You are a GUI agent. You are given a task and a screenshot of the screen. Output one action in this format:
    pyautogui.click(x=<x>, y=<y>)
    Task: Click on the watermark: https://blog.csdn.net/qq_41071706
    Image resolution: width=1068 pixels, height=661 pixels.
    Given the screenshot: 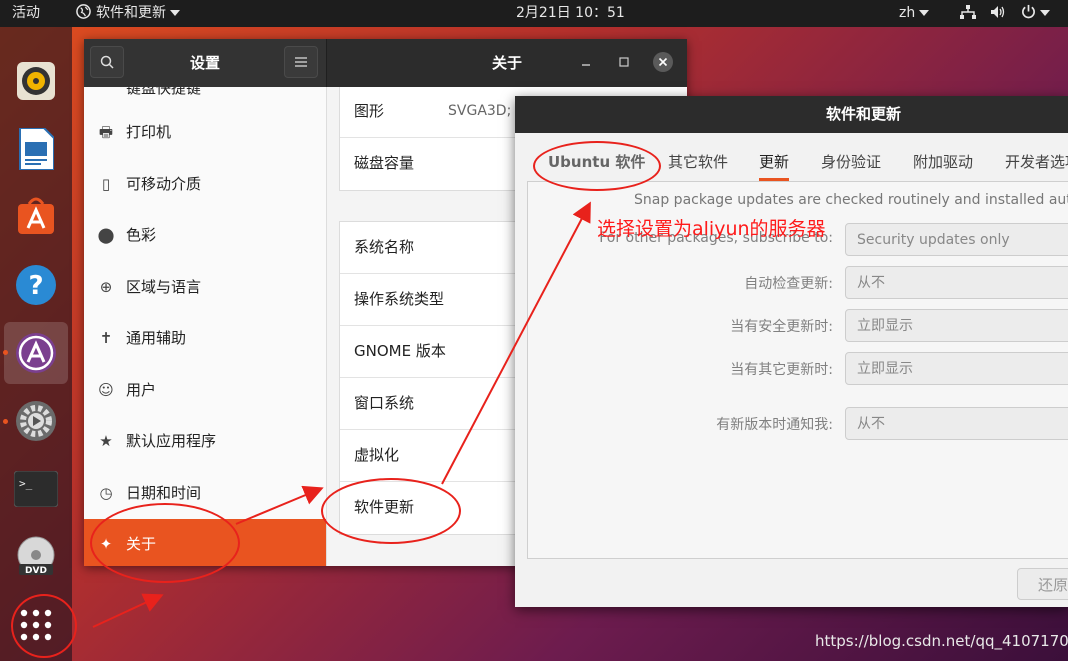 What is the action you would take?
    pyautogui.click(x=941, y=641)
    